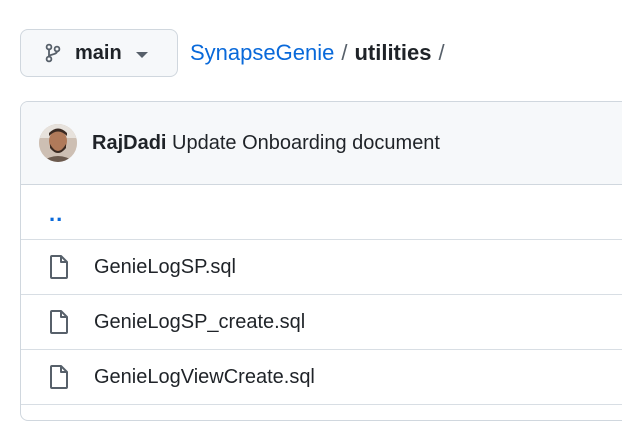 Image resolution: width=622 pixels, height=421 pixels. What do you see at coordinates (262, 53) in the screenshot?
I see `breadcrumb-repo-link: SynapseGenie` at bounding box center [262, 53].